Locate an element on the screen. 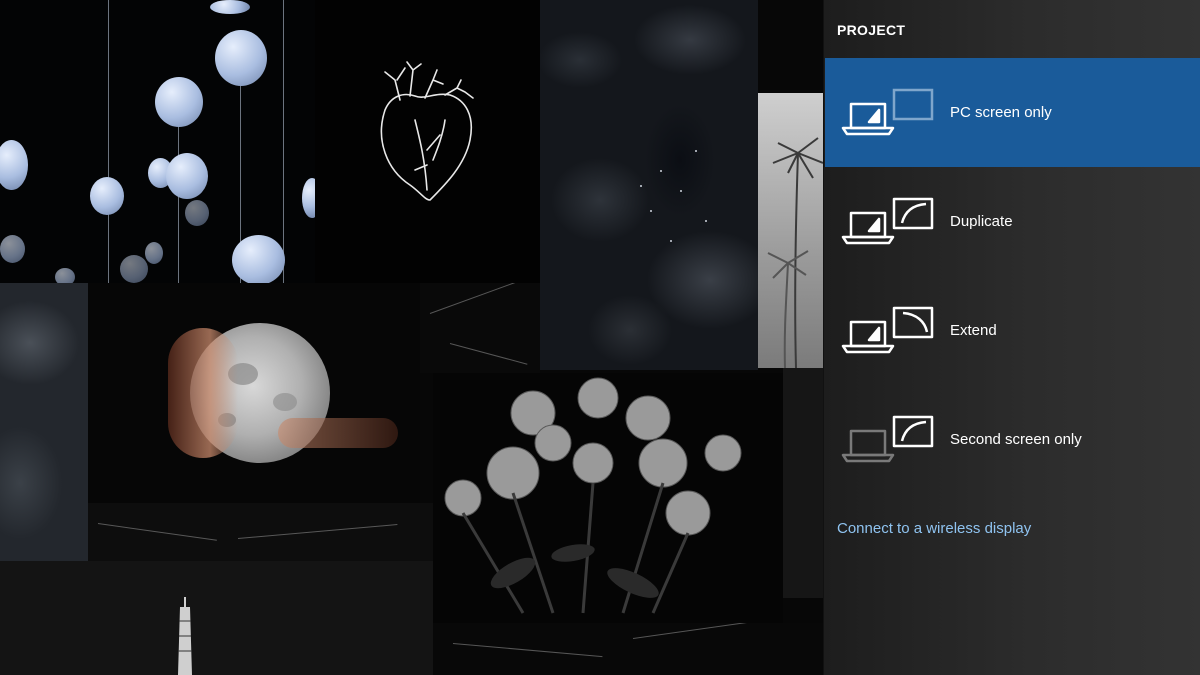  second-screen-only-icon is located at coordinates (887, 439).